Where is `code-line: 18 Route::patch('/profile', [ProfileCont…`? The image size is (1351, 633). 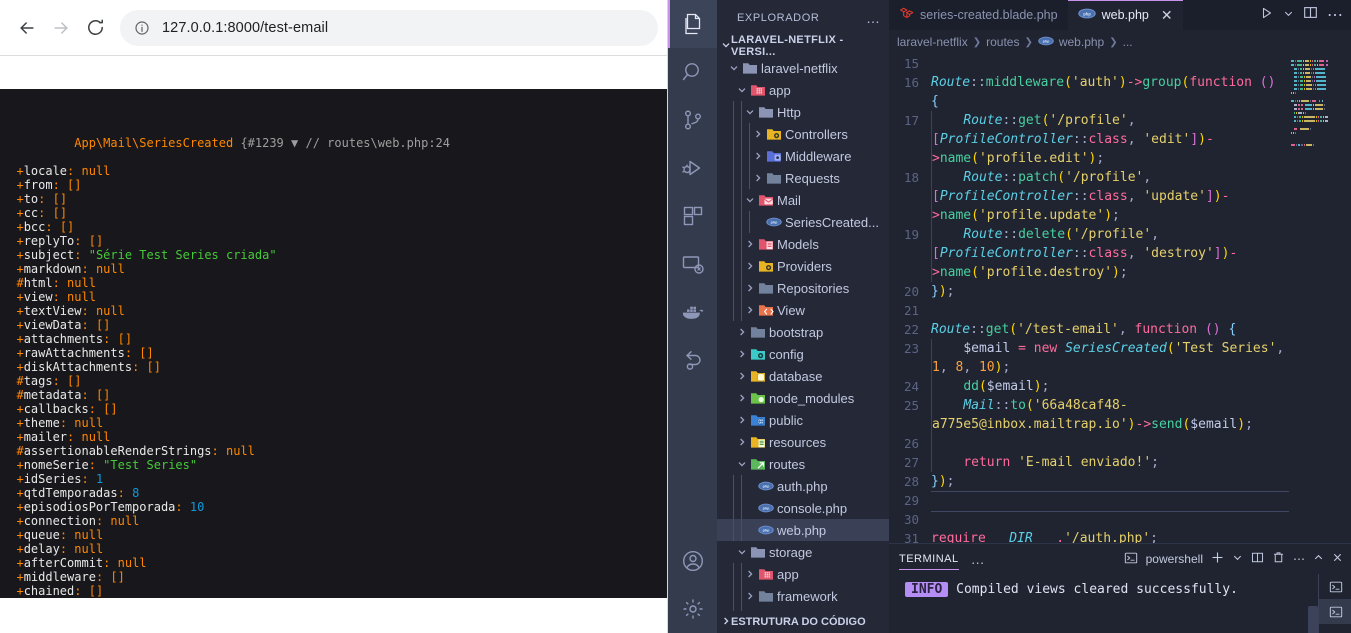
code-line: 18 Route::patch('/profile', [ProfileCont… is located at coordinates (1089, 196).